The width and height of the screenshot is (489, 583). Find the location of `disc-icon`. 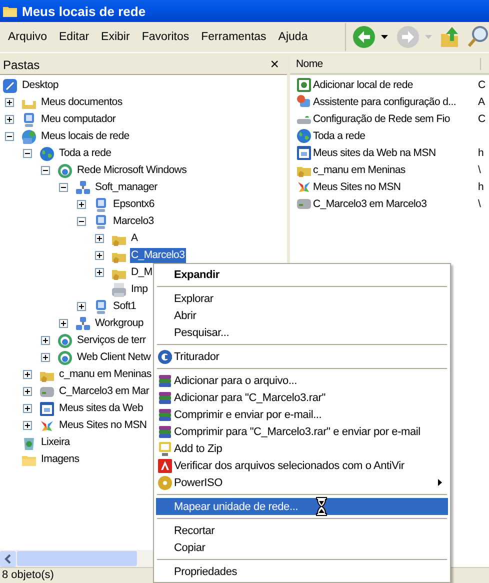

disc-icon is located at coordinates (165, 482).